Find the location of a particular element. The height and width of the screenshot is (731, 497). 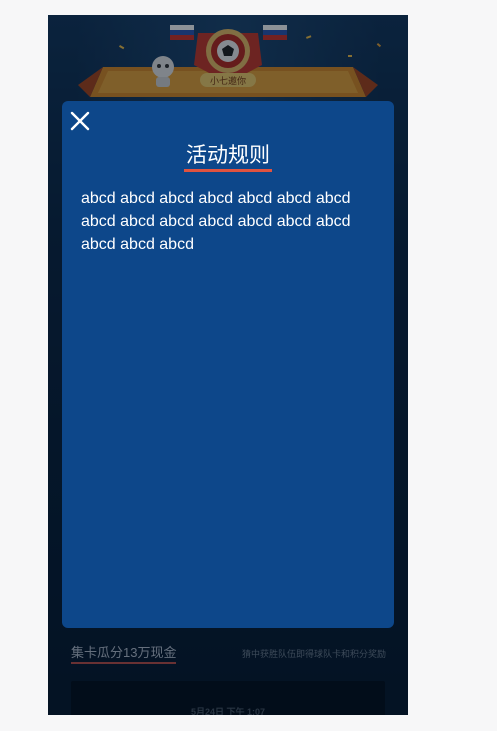

modal-title: 活动规则 is located at coordinates (228, 157).